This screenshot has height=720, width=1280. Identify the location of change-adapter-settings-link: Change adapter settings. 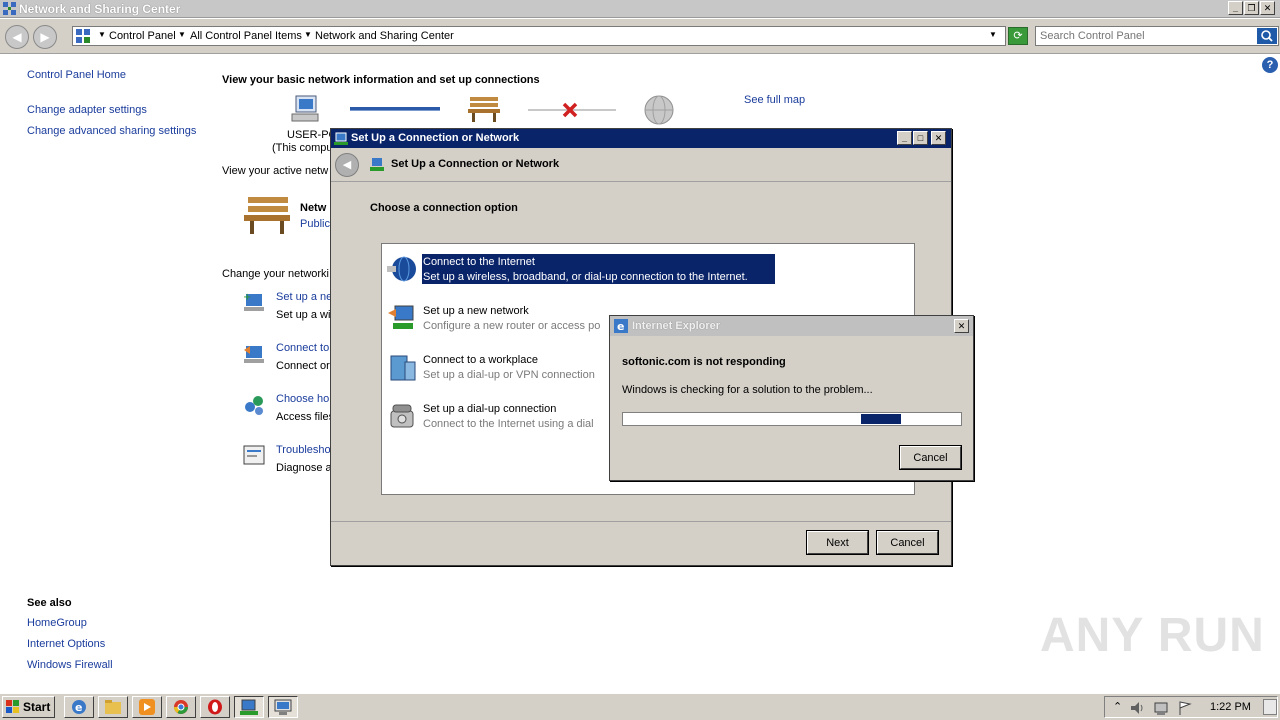
(87, 110).